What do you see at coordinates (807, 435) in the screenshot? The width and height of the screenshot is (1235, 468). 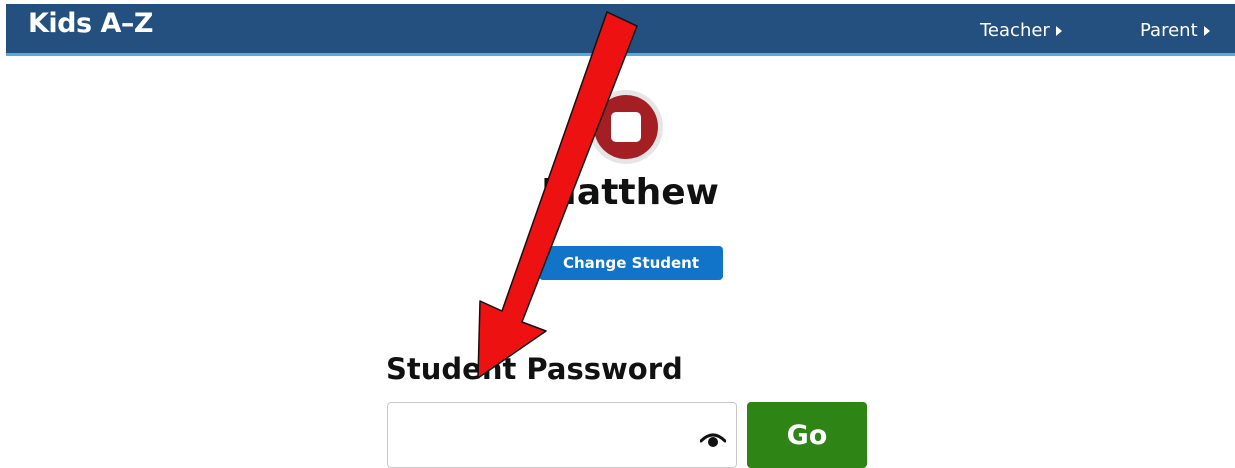 I see `go-button: Go` at bounding box center [807, 435].